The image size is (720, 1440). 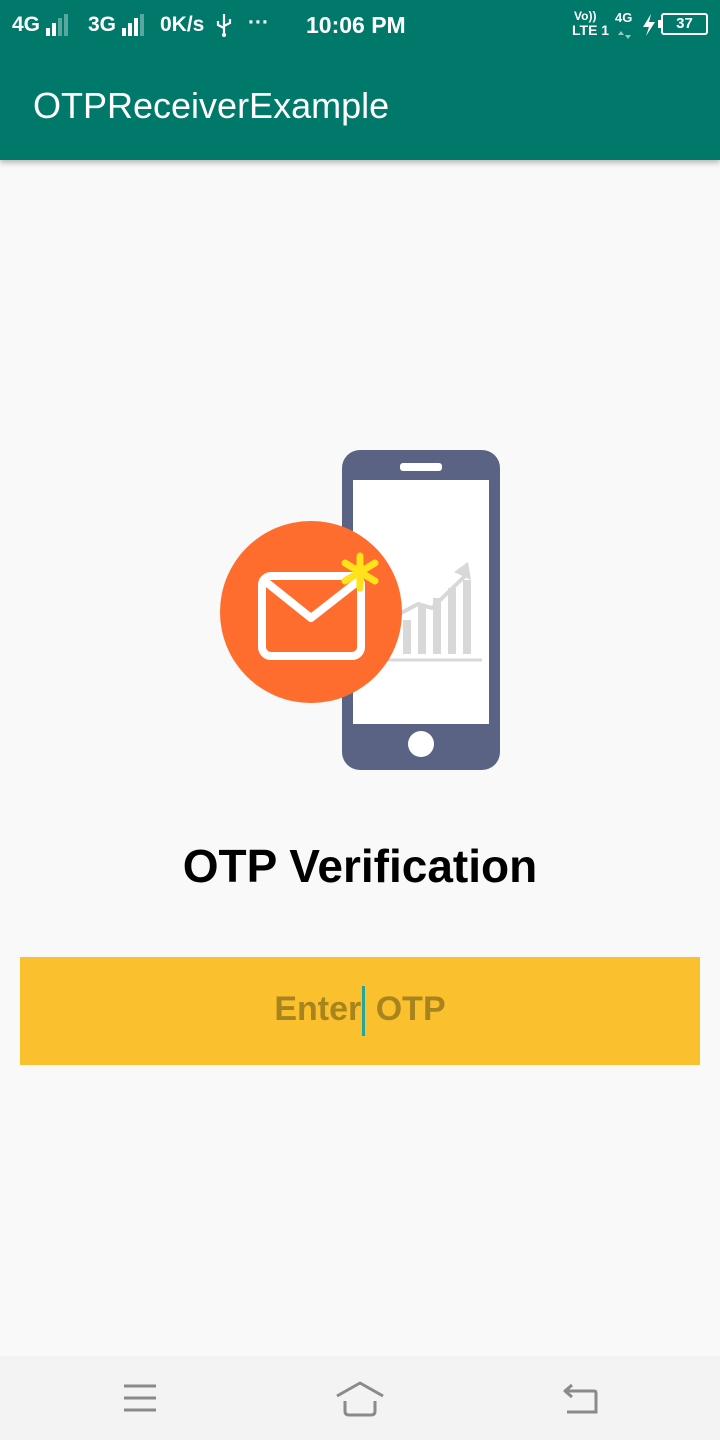 I want to click on otp-input: Enter OTP, so click(x=360, y=1011).